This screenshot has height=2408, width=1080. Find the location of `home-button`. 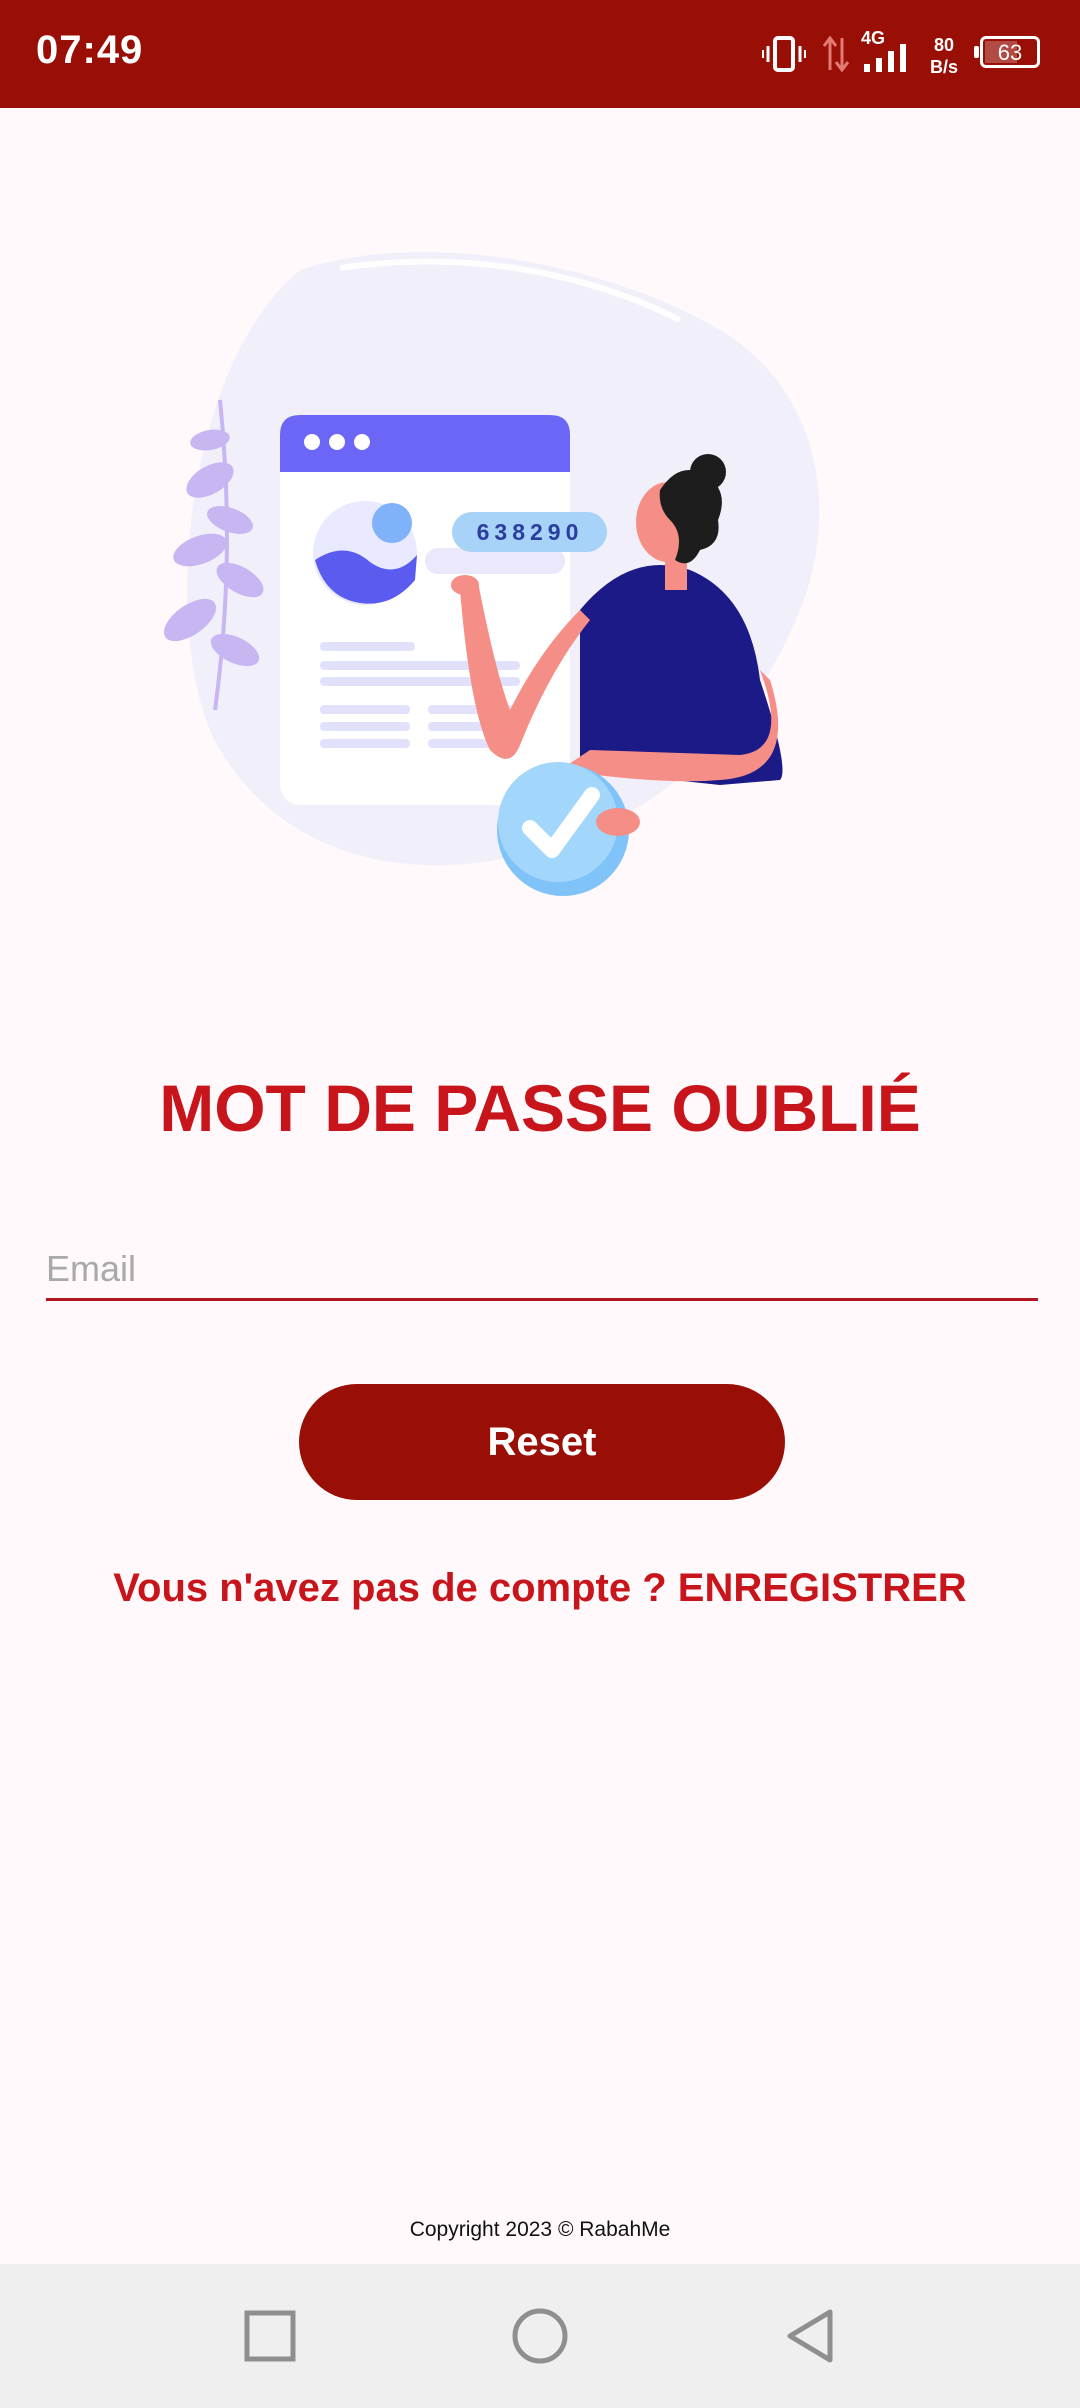

home-button is located at coordinates (540, 2336).